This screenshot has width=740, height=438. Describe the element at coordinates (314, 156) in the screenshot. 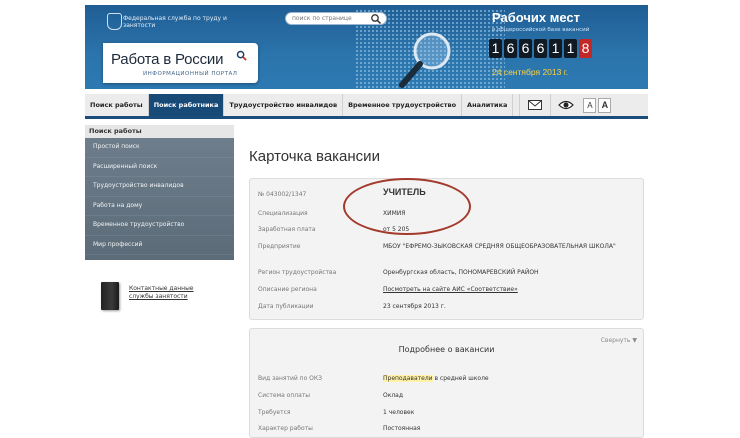

I see `page-title: Карточка вакансии` at that location.